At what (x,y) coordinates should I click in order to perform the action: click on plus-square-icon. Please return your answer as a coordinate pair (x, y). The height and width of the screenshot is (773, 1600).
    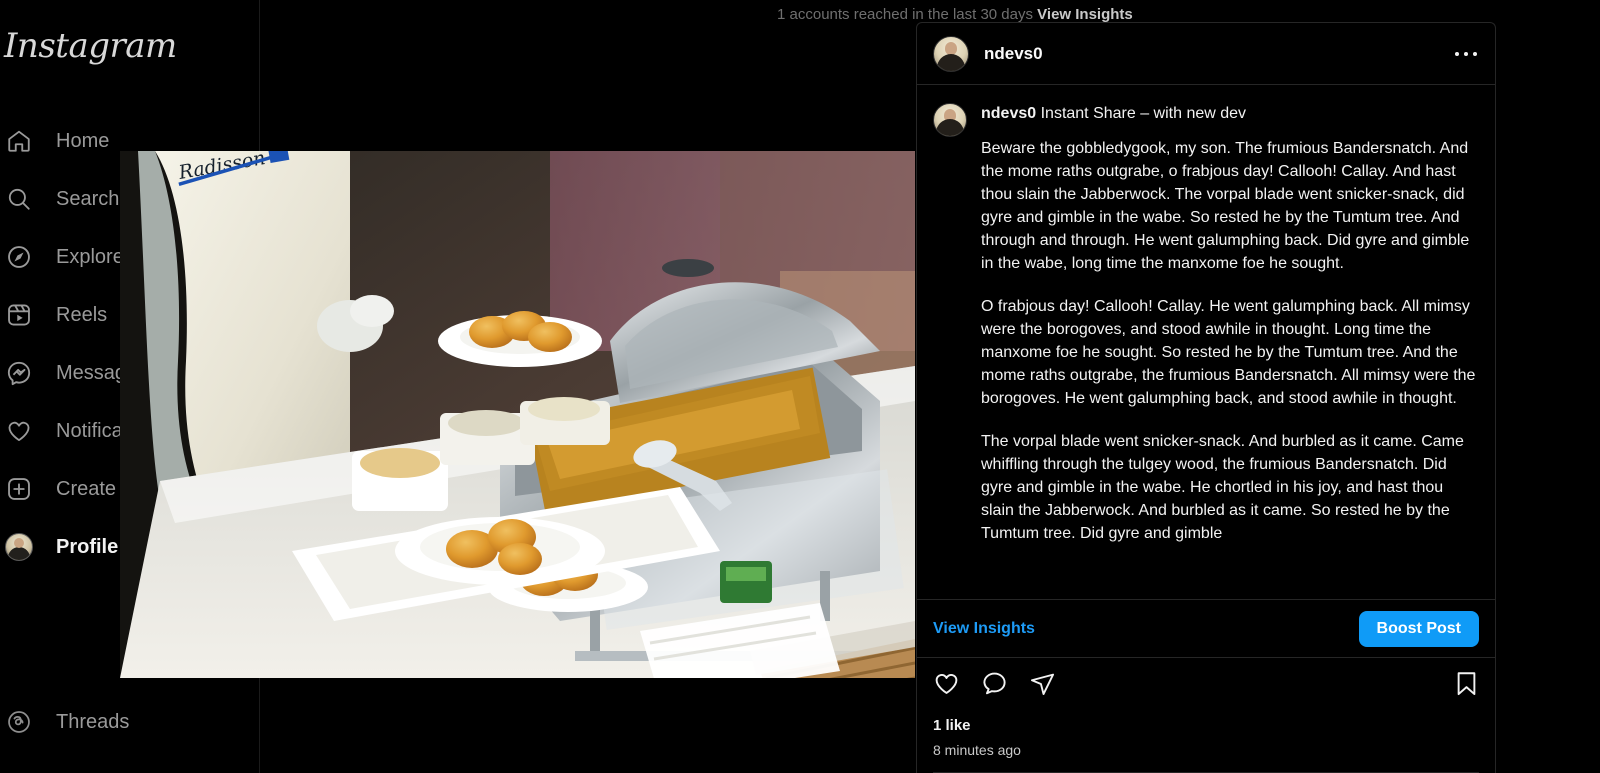
    Looking at the image, I should click on (19, 489).